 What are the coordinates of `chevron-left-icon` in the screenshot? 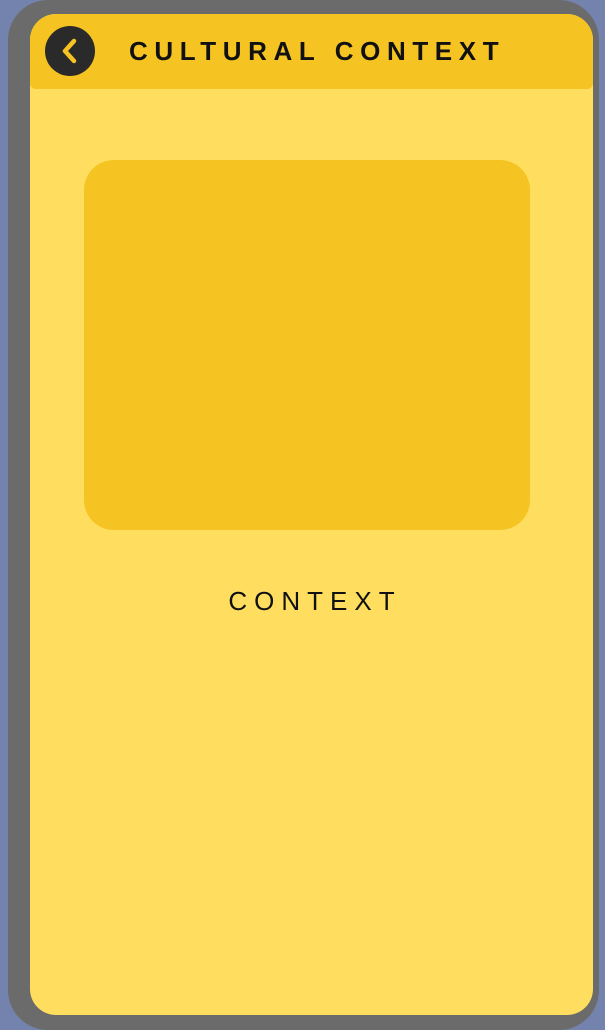 It's located at (69, 51).